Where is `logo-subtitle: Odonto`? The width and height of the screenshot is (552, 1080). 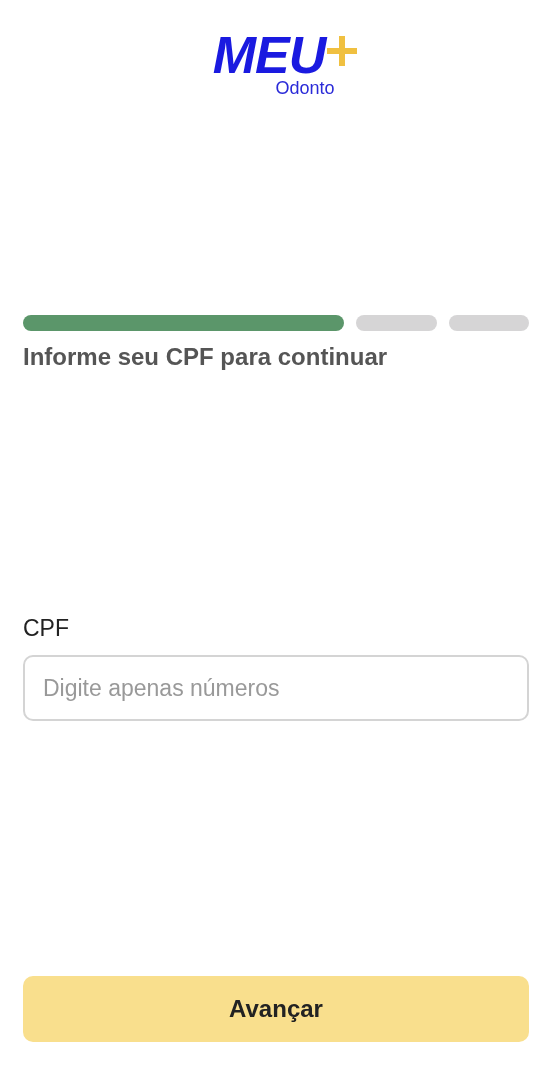
logo-subtitle: Odonto is located at coordinates (305, 88).